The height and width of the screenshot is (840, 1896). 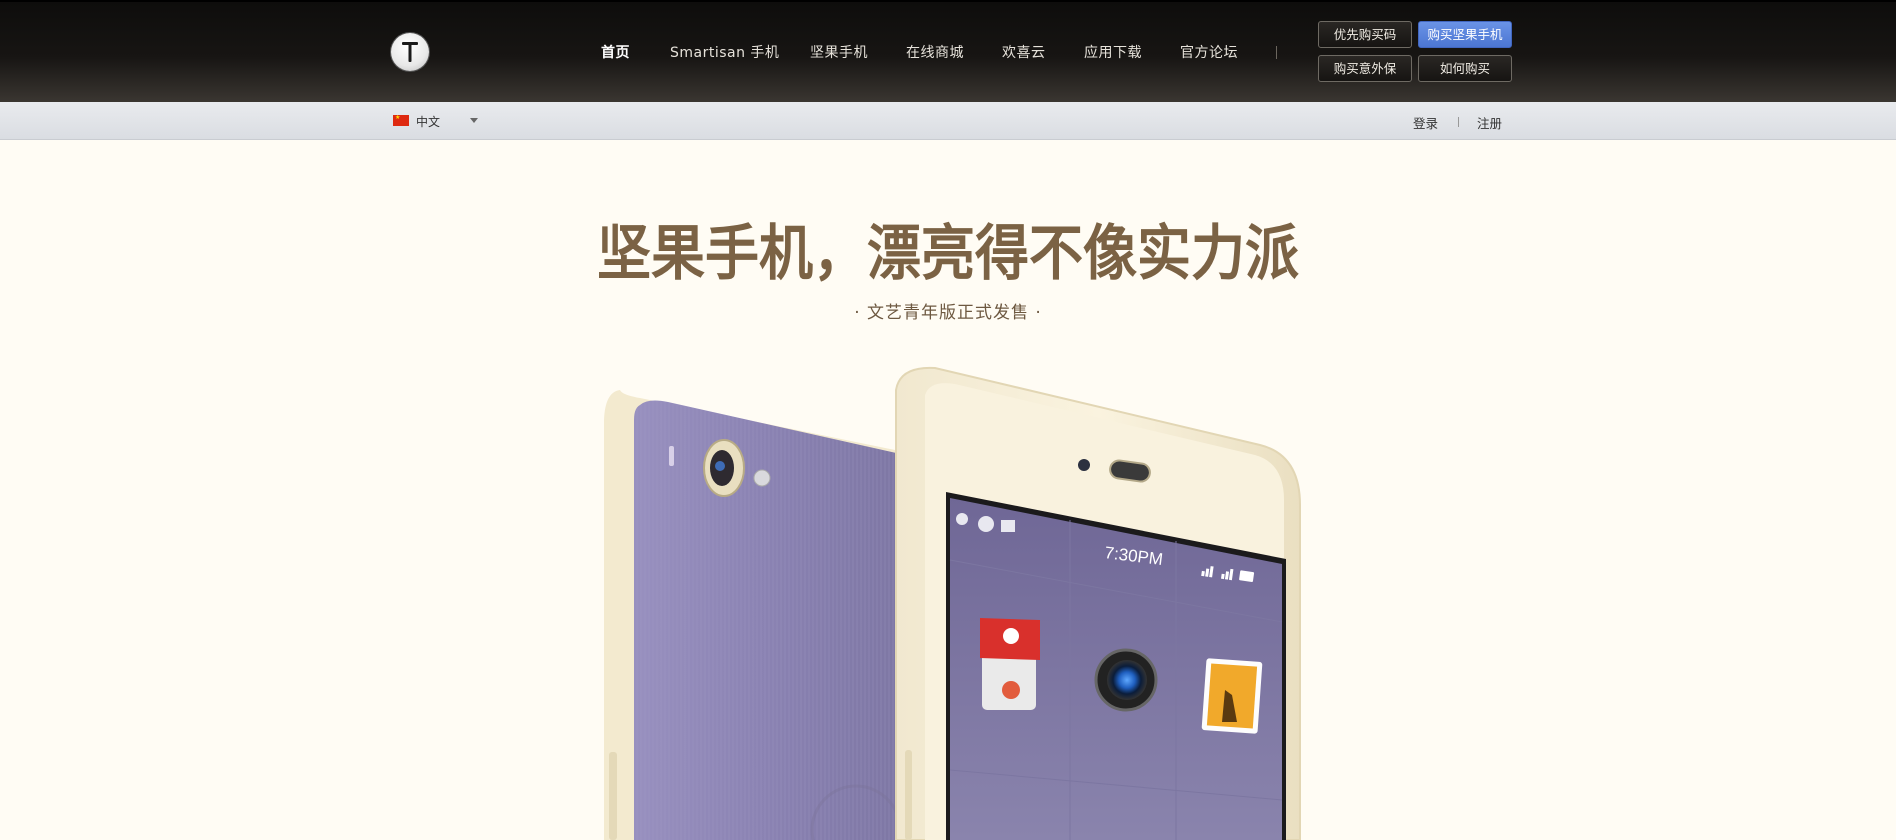 What do you see at coordinates (1098, 603) in the screenshot?
I see `phone-front-view: 7:30PM` at bounding box center [1098, 603].